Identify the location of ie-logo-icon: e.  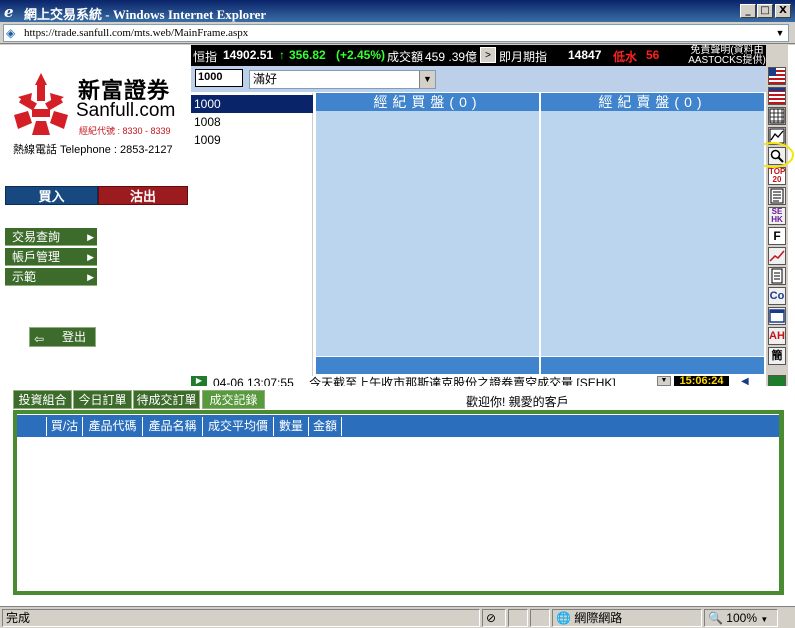
(9, 12).